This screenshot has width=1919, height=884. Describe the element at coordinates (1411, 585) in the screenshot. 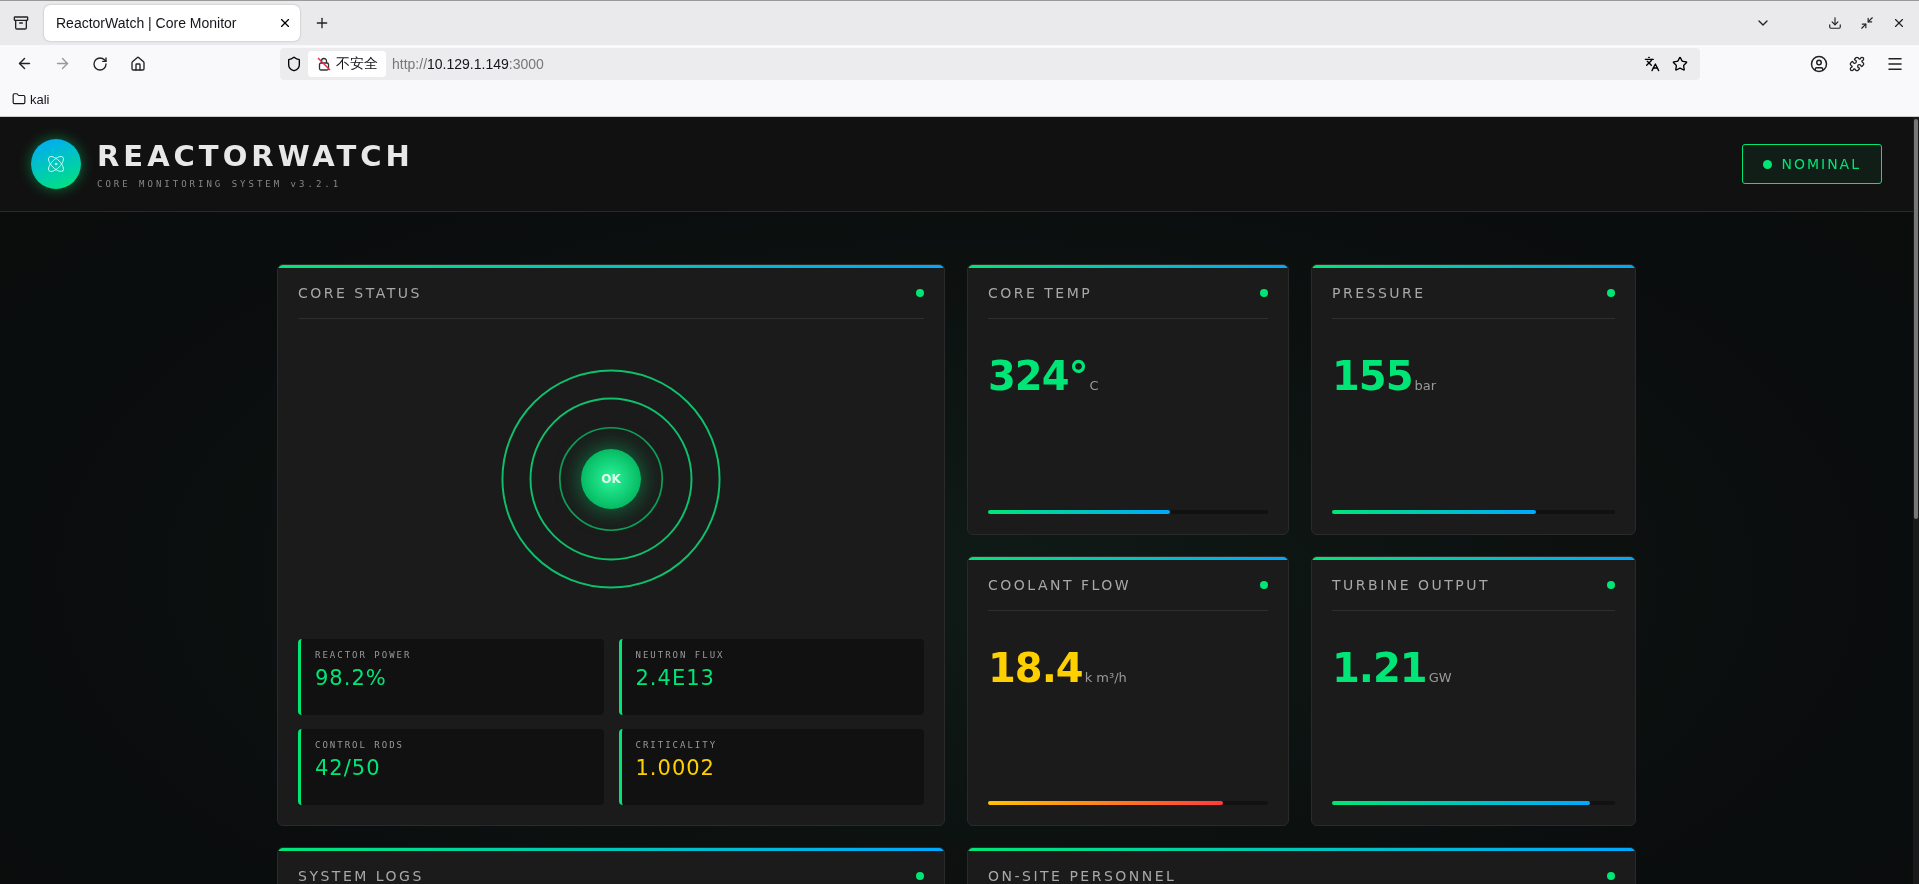

I see `card-title: TURBINE OUTPUT` at that location.